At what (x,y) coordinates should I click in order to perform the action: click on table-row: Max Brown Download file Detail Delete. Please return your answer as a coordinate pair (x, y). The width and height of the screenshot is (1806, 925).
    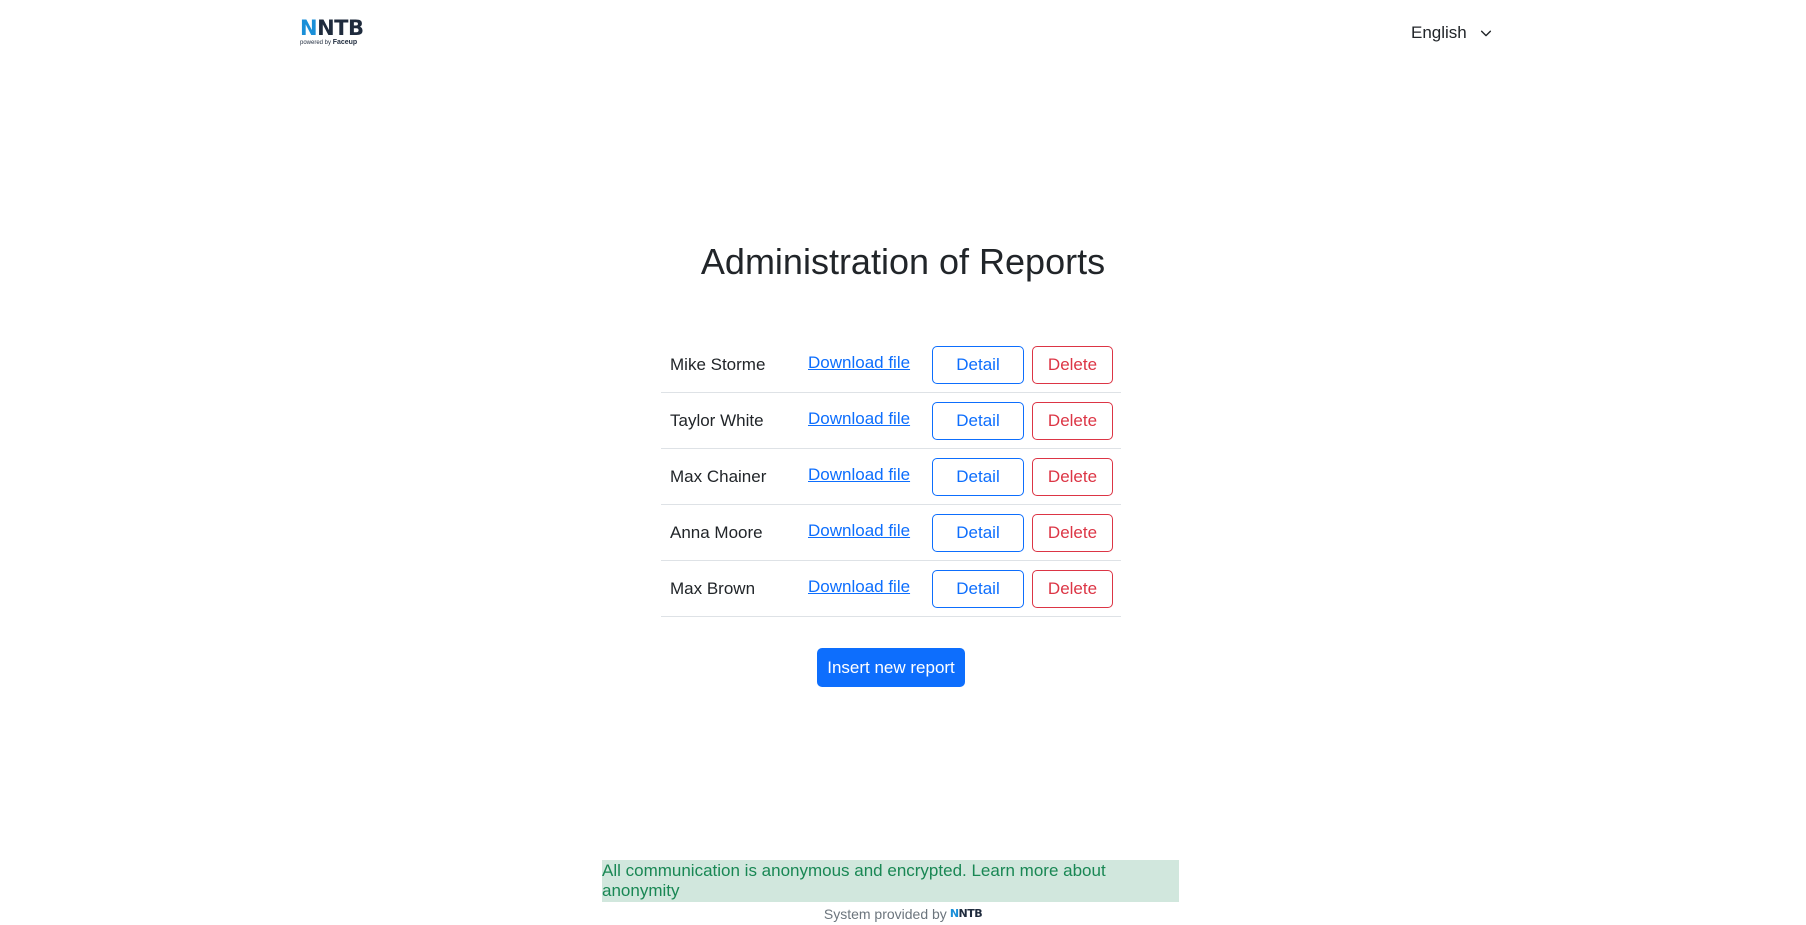
    Looking at the image, I should click on (891, 589).